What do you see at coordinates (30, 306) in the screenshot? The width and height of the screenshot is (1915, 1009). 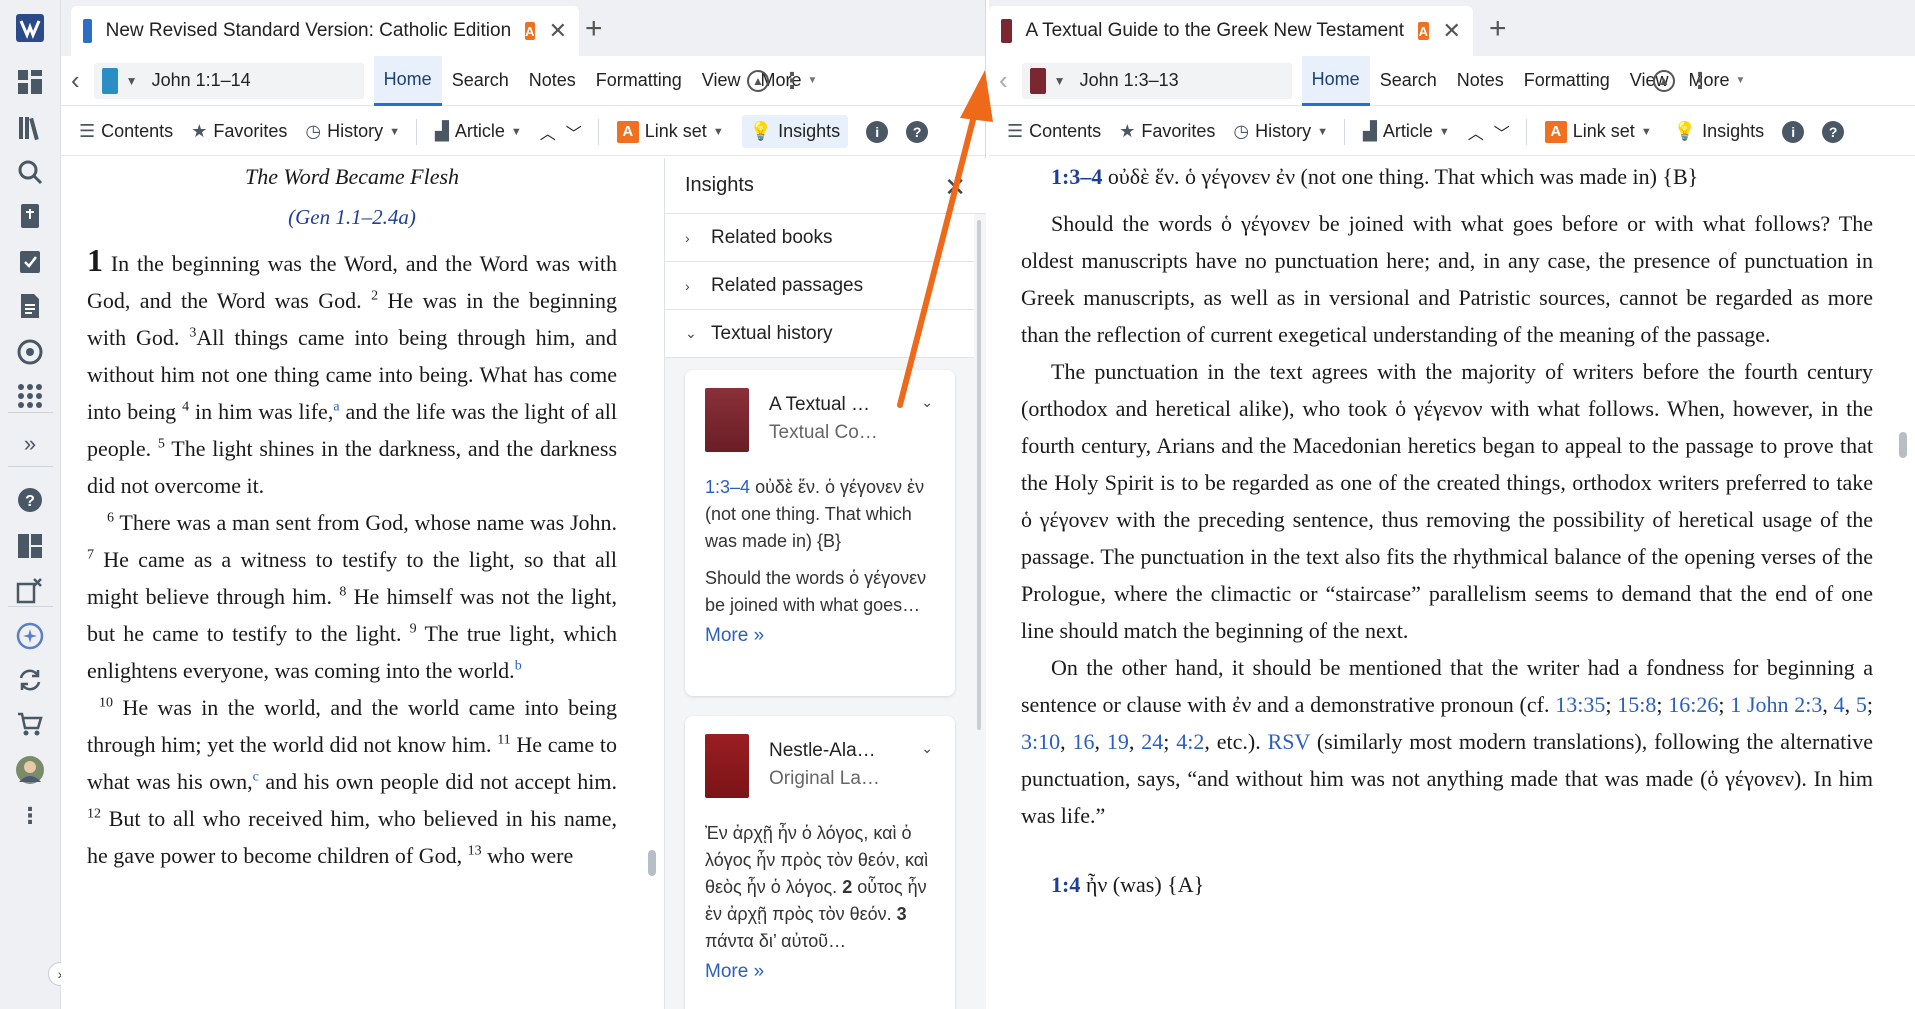 I see `document-icon` at bounding box center [30, 306].